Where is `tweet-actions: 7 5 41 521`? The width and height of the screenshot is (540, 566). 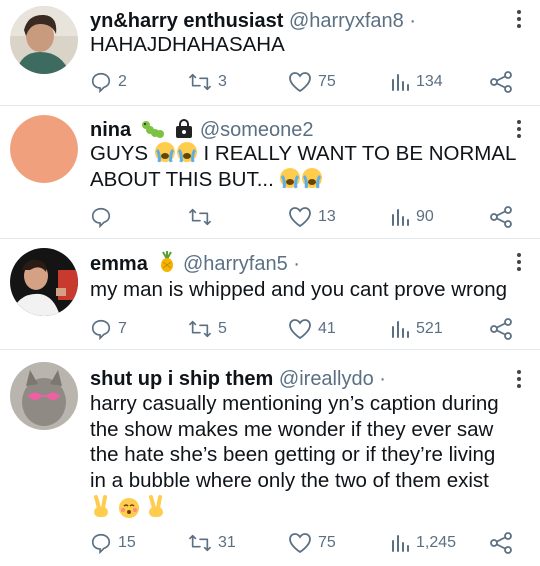 tweet-actions: 7 5 41 521 is located at coordinates (305, 329).